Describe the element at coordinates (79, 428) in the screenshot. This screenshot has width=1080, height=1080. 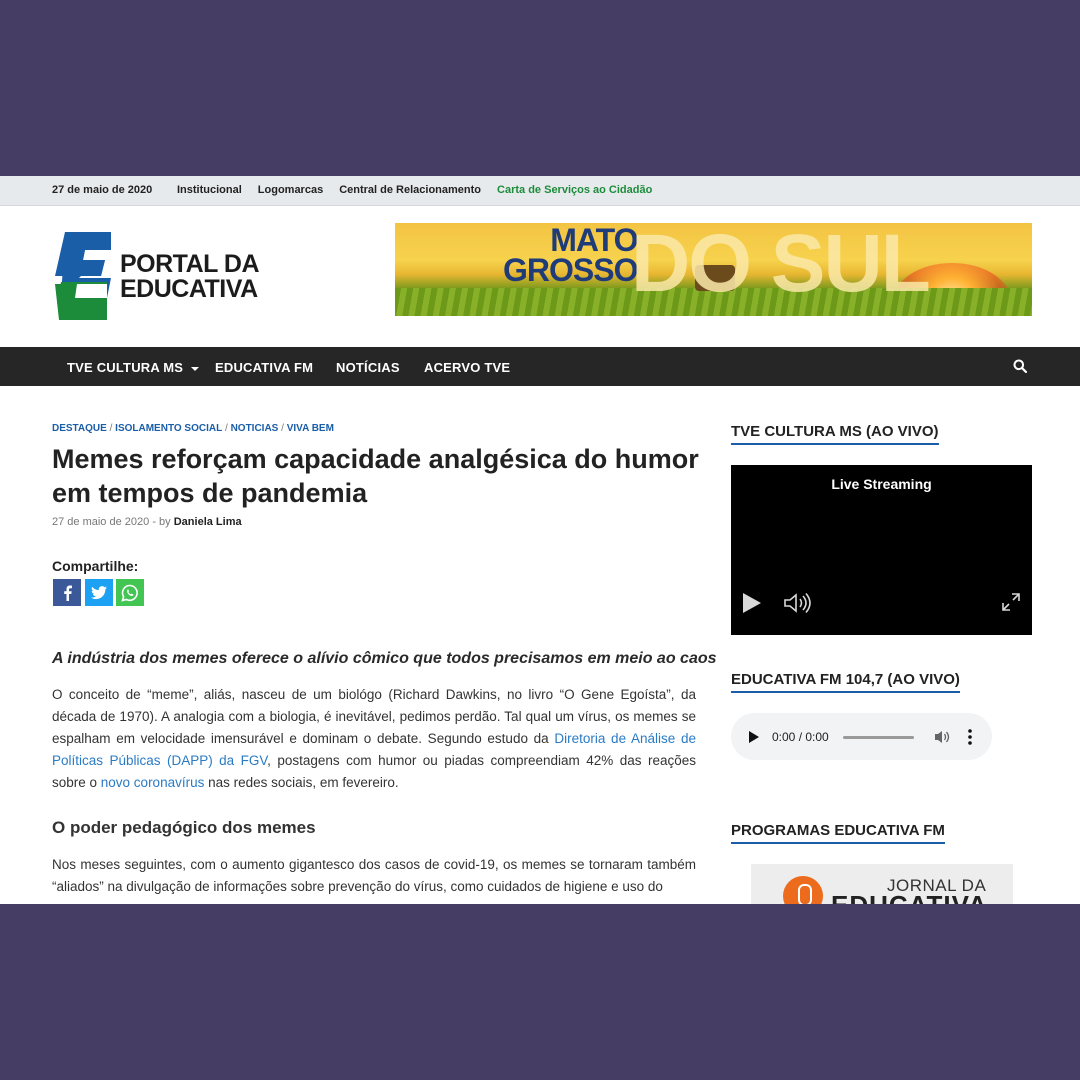
I see `category-destaque: DESTAQUE` at that location.